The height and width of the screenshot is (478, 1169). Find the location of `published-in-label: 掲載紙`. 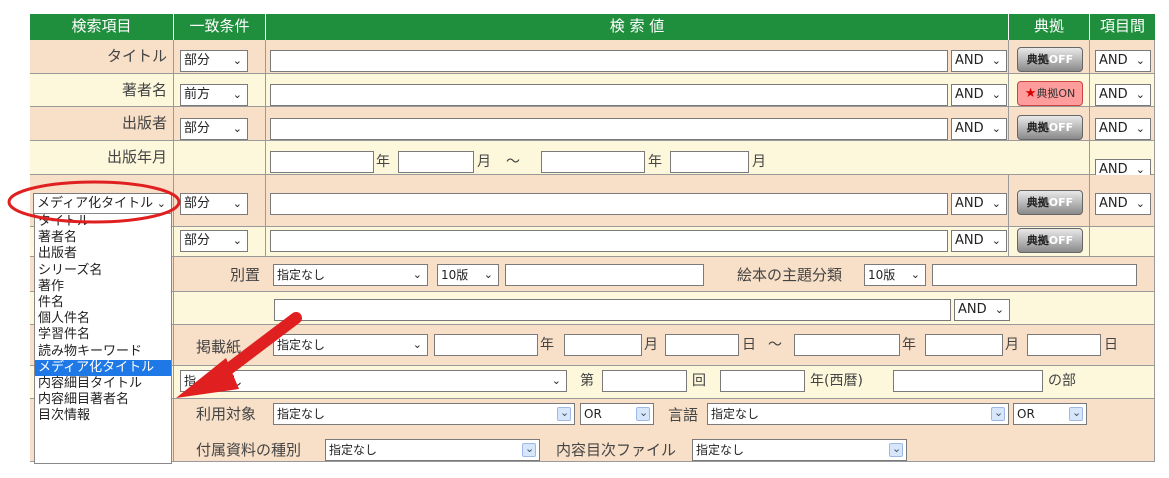

published-in-label: 掲載紙 is located at coordinates (219, 347).